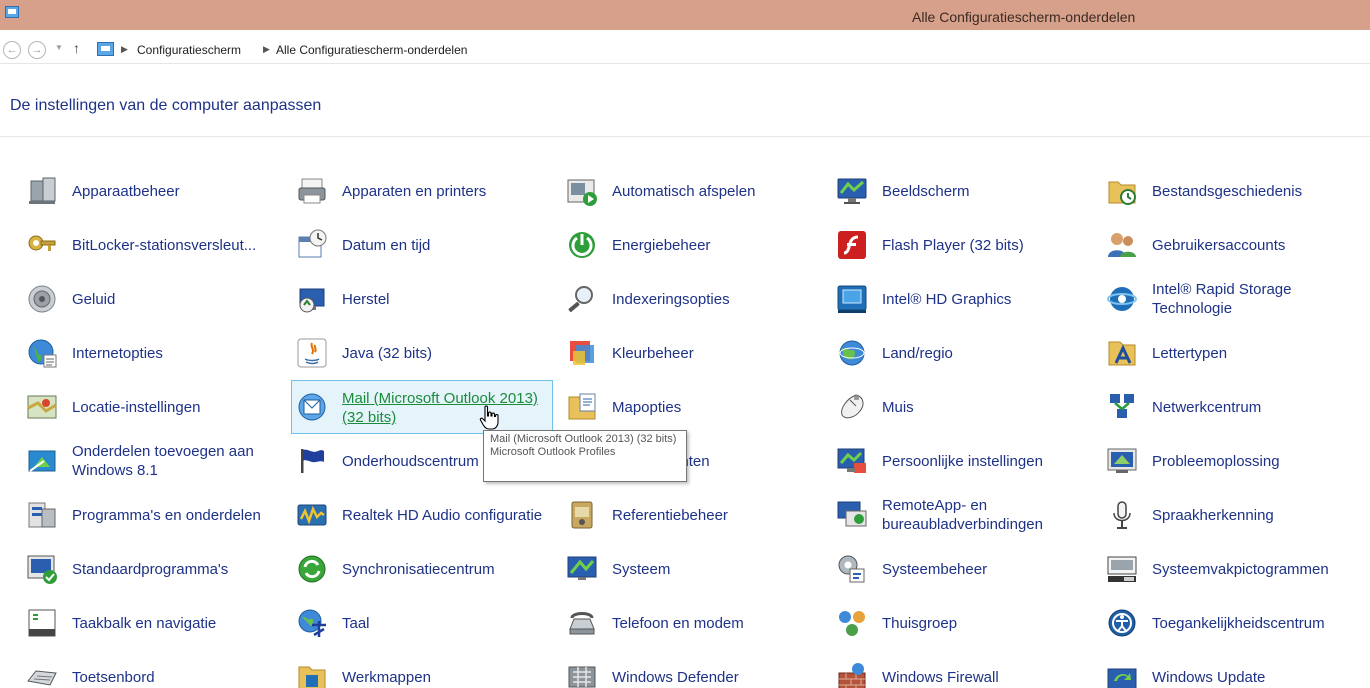 Image resolution: width=1370 pixels, height=688 pixels. What do you see at coordinates (693, 407) in the screenshot?
I see `control-panel-item-mapopties: Mapopties` at bounding box center [693, 407].